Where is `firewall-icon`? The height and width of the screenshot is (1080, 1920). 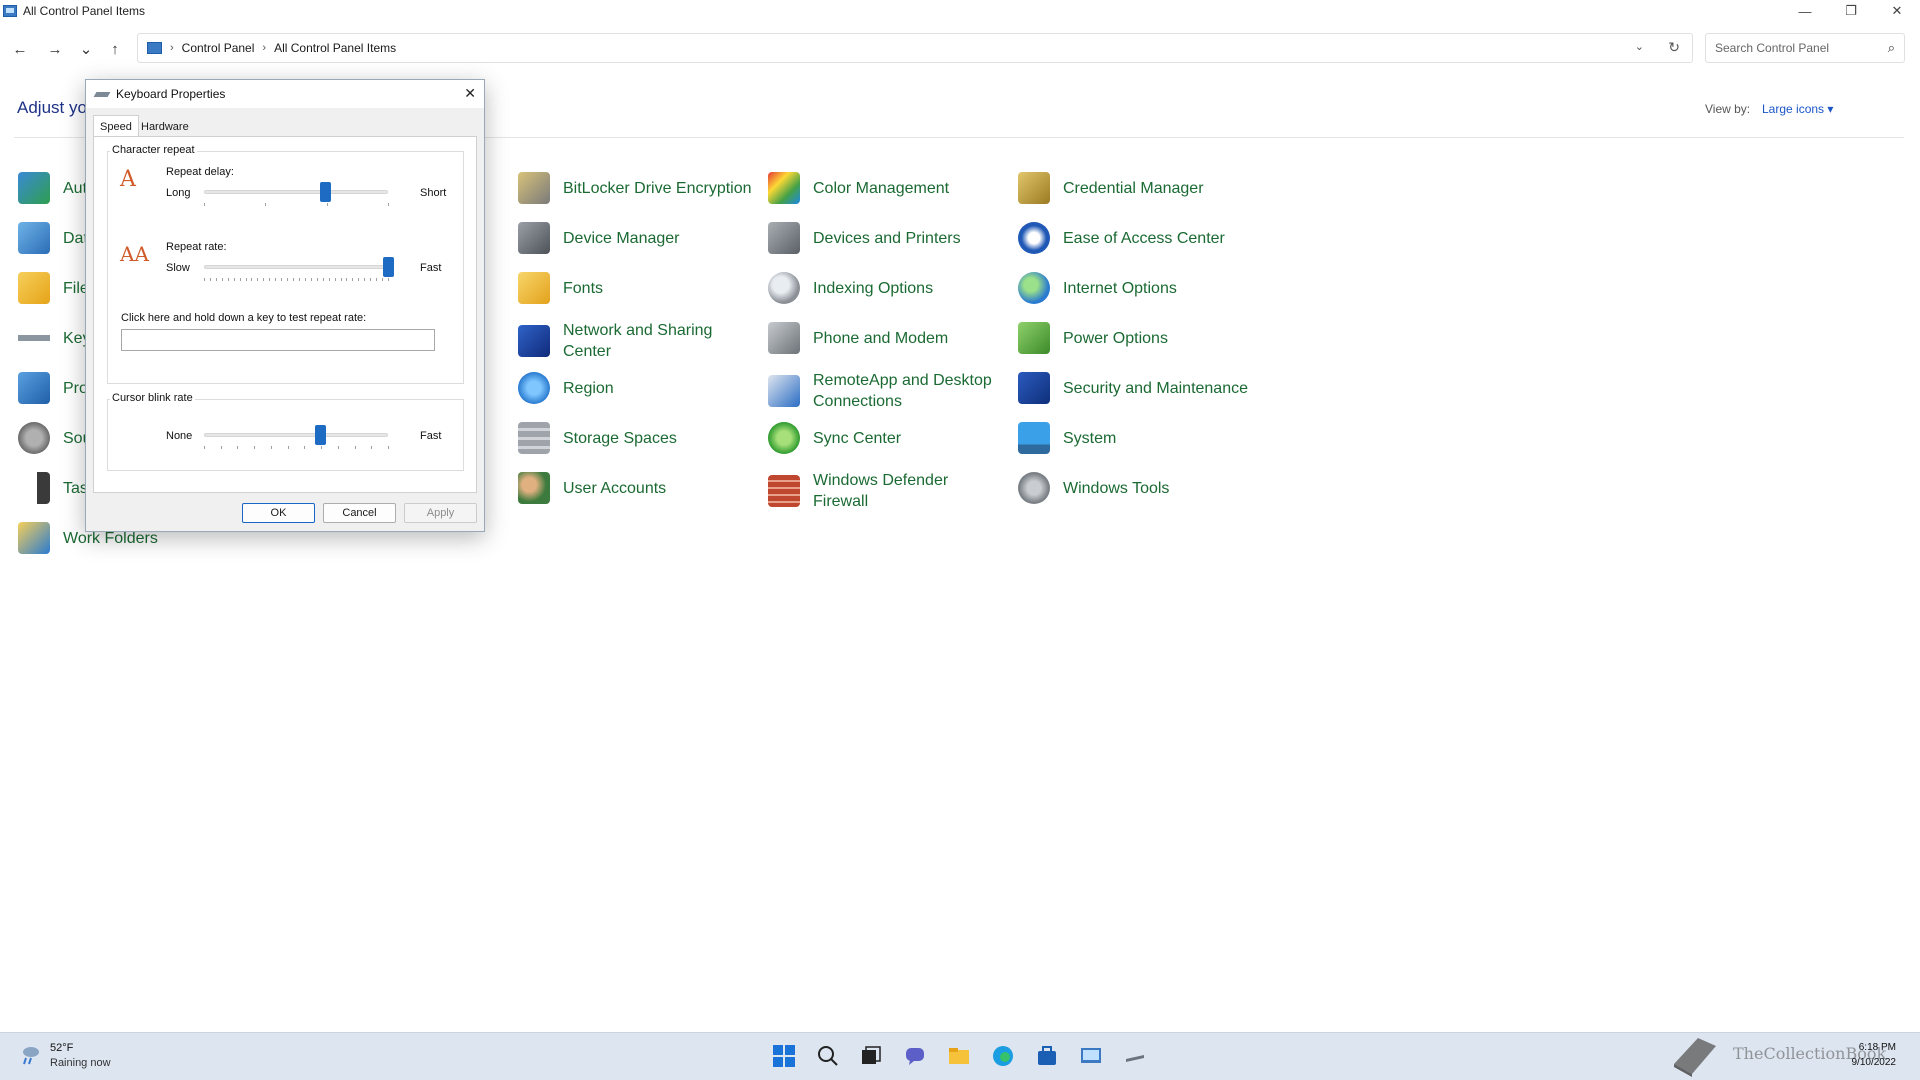
firewall-icon is located at coordinates (784, 491).